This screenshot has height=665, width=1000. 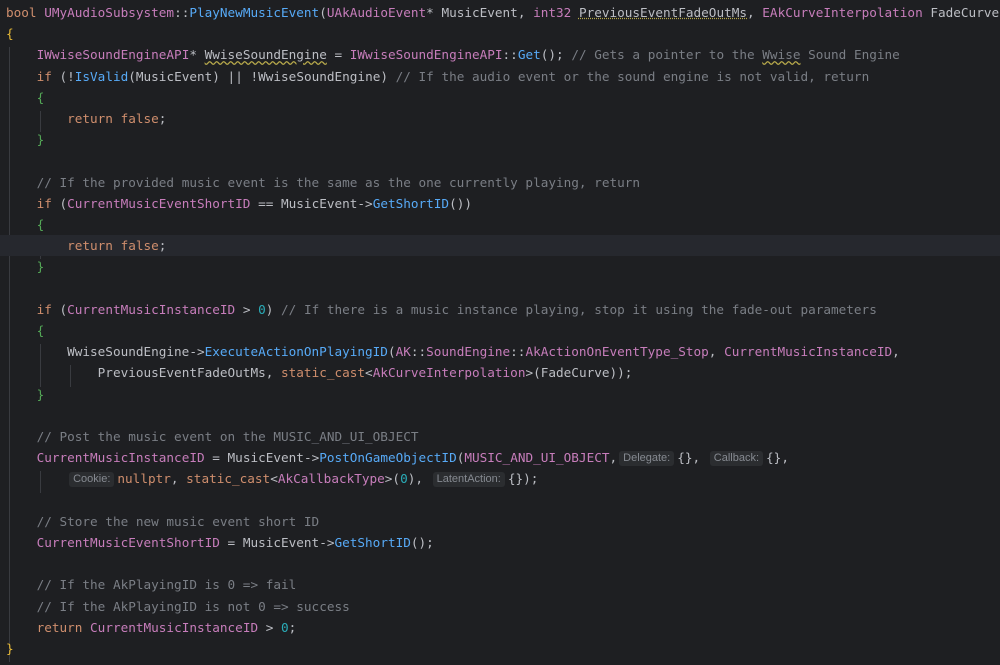 What do you see at coordinates (500, 521) in the screenshot?
I see `code-line: // Store the new music event short ID` at bounding box center [500, 521].